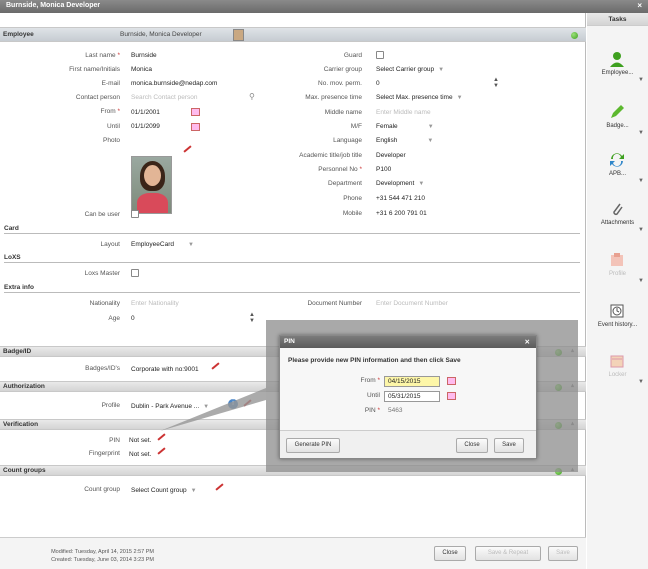  Describe the element at coordinates (395, 410) in the screenshot. I see `pin-value: 5463` at that location.